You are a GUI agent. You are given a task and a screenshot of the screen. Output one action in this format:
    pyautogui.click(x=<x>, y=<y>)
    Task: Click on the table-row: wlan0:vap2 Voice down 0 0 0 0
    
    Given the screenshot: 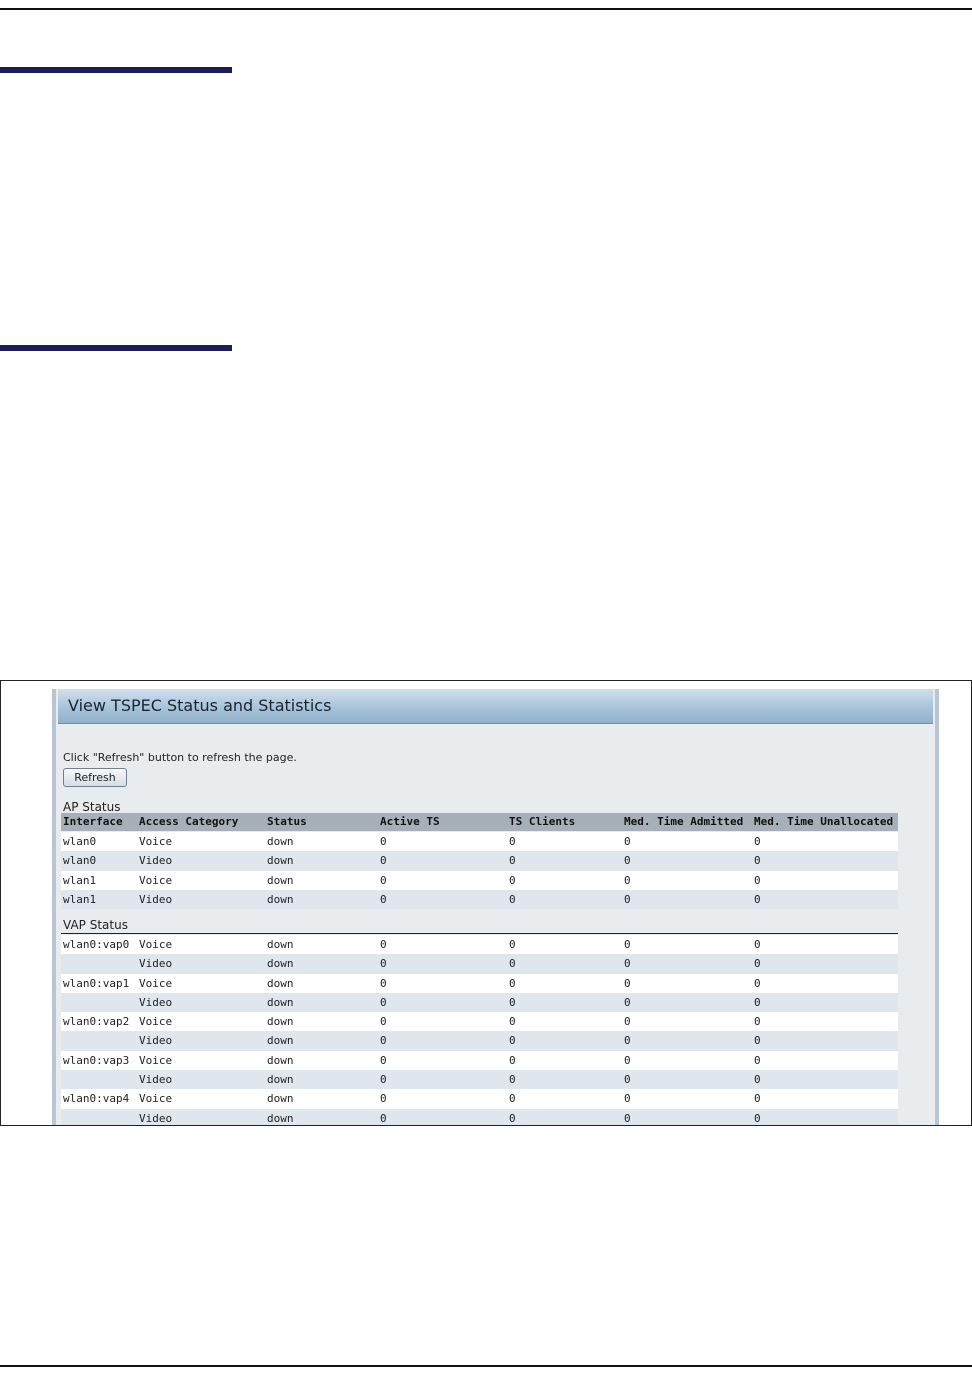 What is the action you would take?
    pyautogui.click(x=479, y=1022)
    